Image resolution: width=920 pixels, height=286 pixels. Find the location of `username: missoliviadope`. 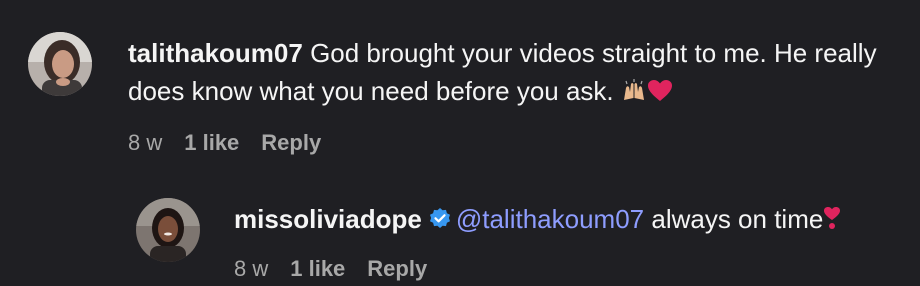

username: missoliviadope is located at coordinates (328, 219).